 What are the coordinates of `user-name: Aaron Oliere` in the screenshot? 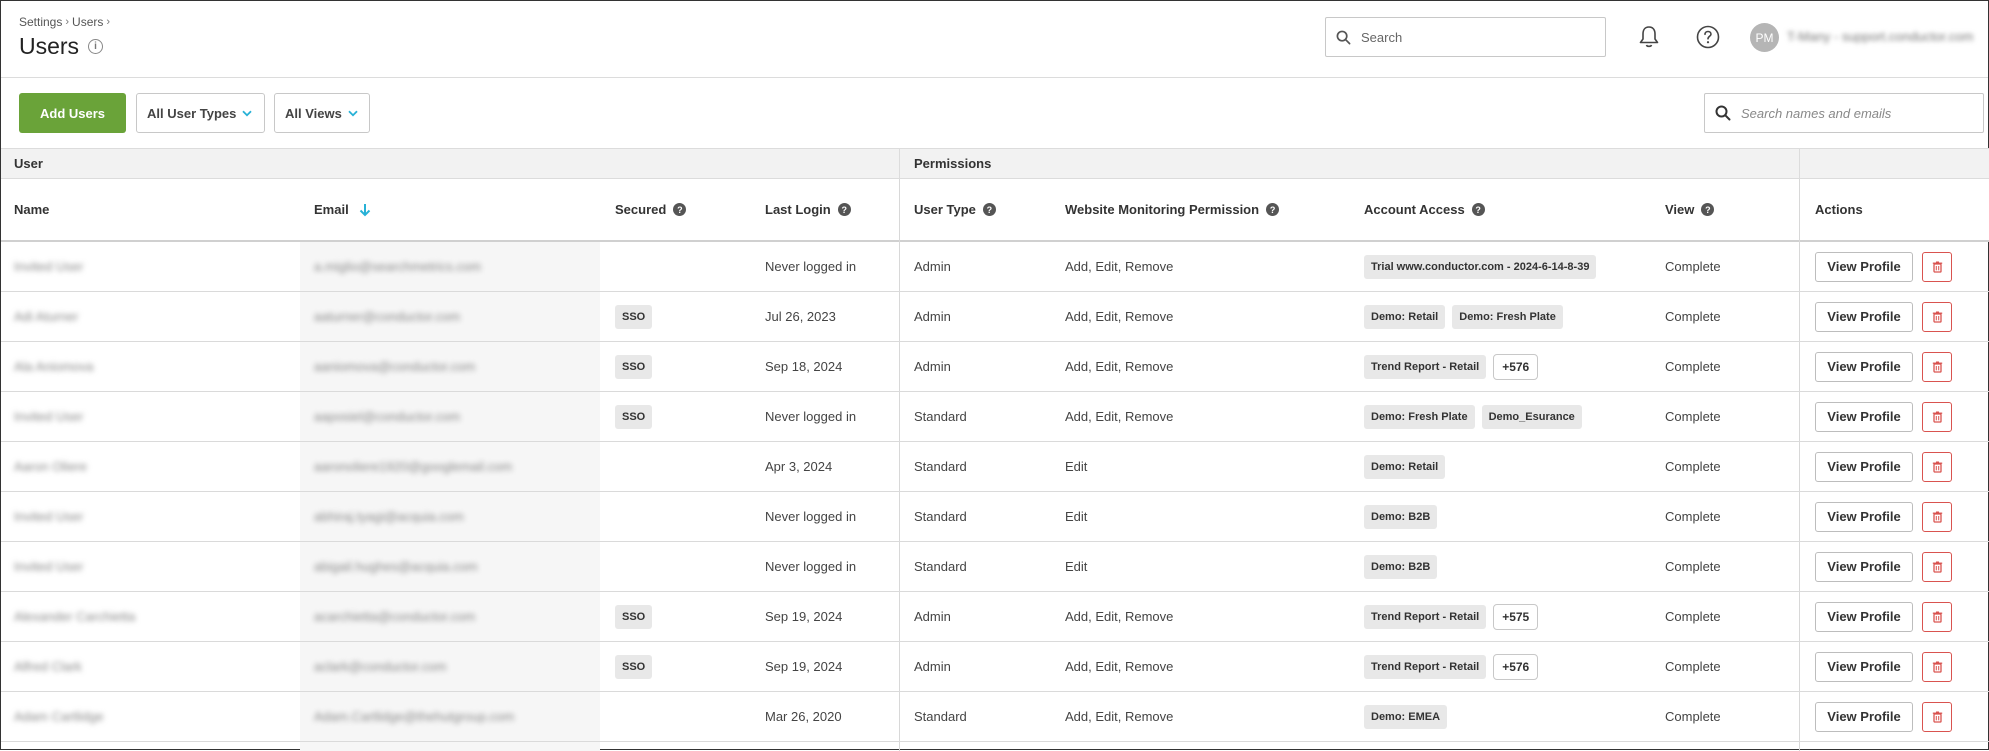 It's located at (50, 466).